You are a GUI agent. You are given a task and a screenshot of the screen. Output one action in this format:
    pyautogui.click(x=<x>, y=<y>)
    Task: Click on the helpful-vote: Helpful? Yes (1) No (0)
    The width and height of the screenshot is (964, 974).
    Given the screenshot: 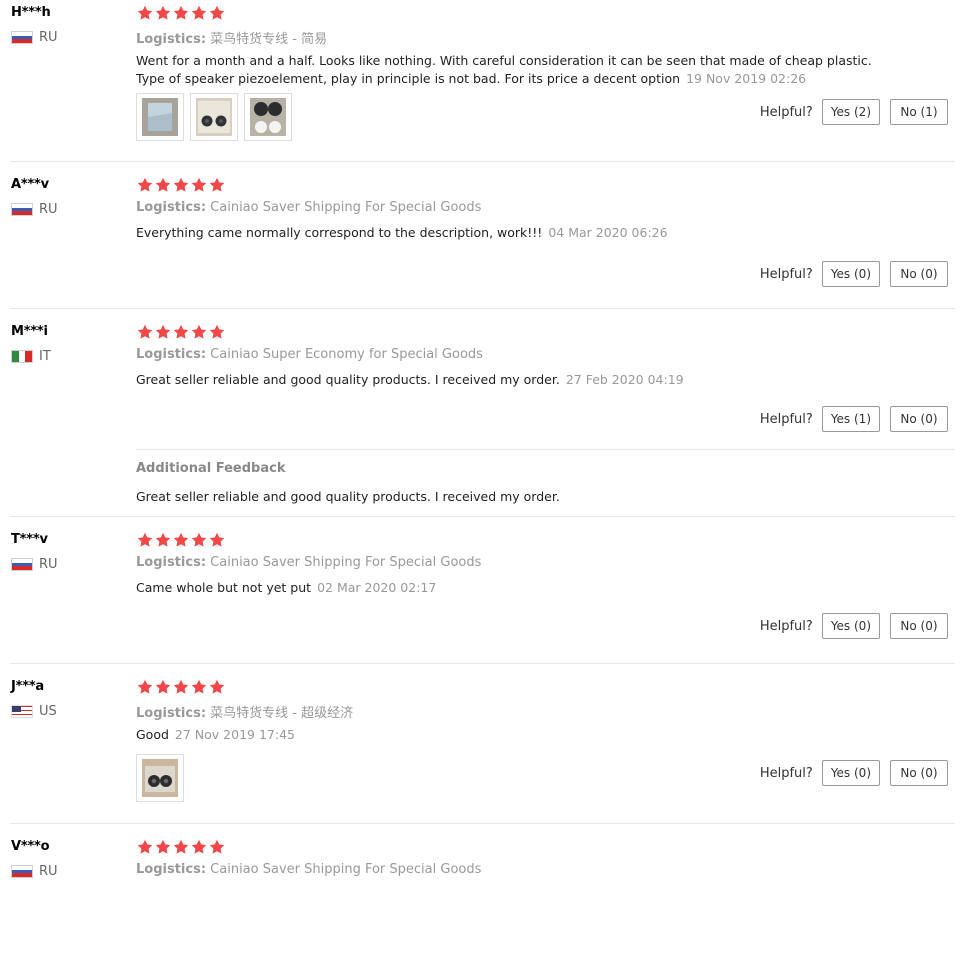 What is the action you would take?
    pyautogui.click(x=854, y=419)
    